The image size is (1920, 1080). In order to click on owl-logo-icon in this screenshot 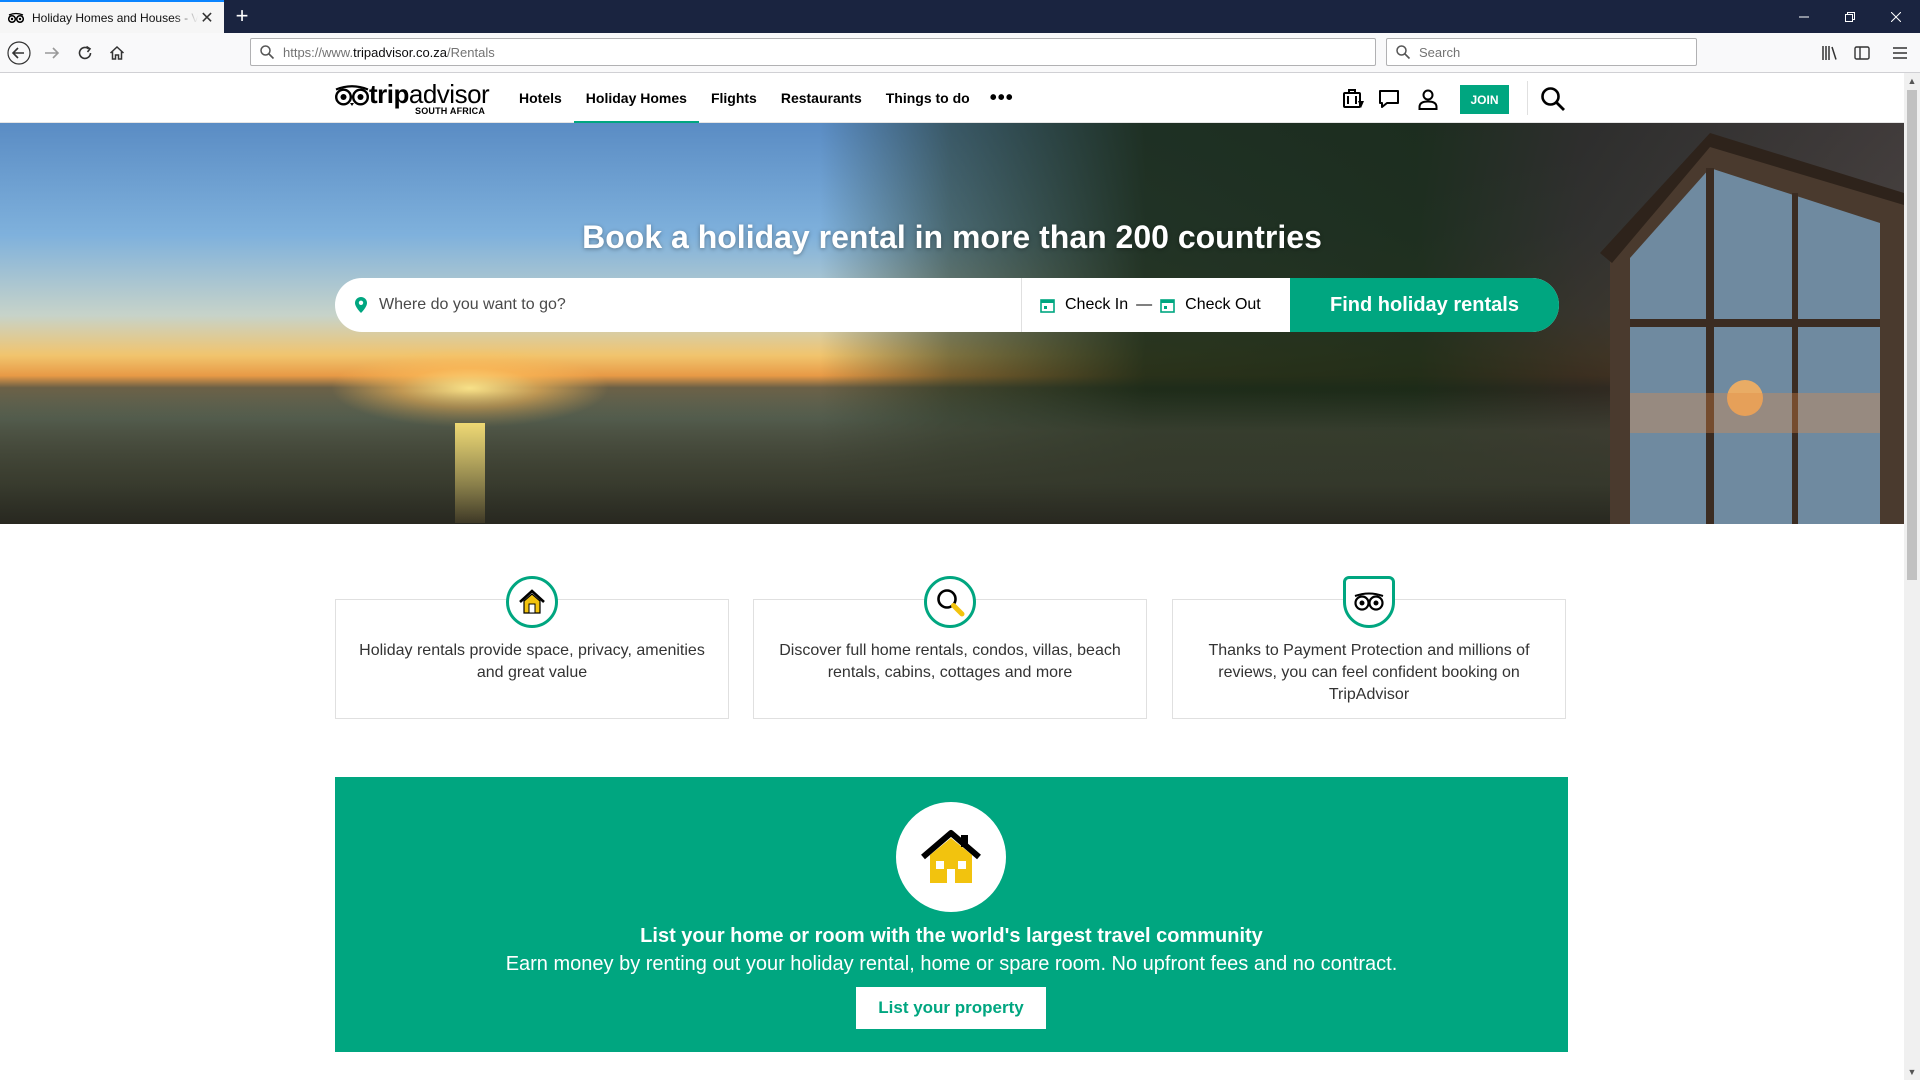, I will do `click(352, 95)`.